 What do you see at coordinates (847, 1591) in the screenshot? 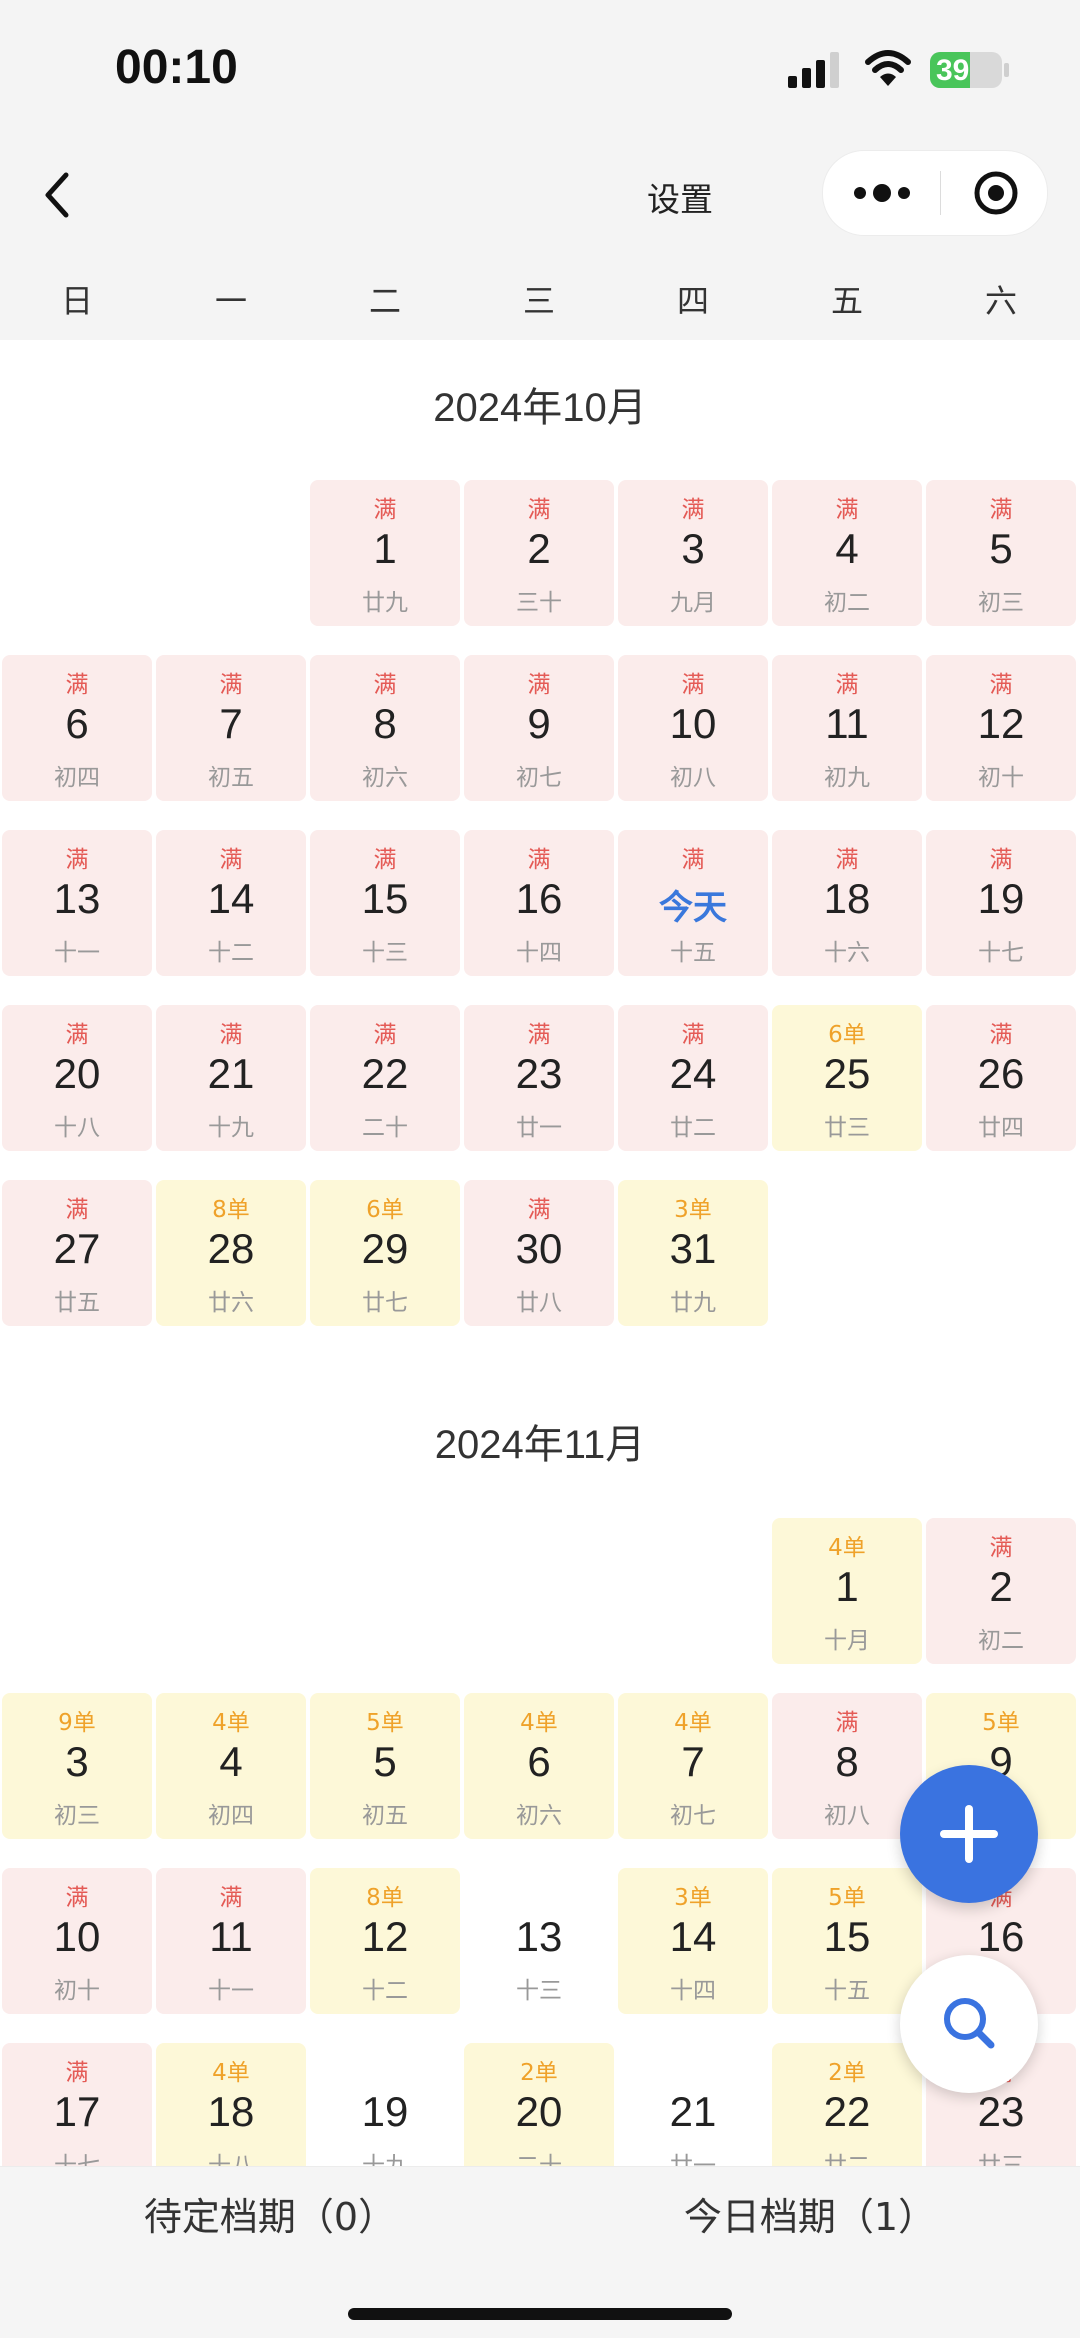
I see `calendar-day: 4单 1 十月` at bounding box center [847, 1591].